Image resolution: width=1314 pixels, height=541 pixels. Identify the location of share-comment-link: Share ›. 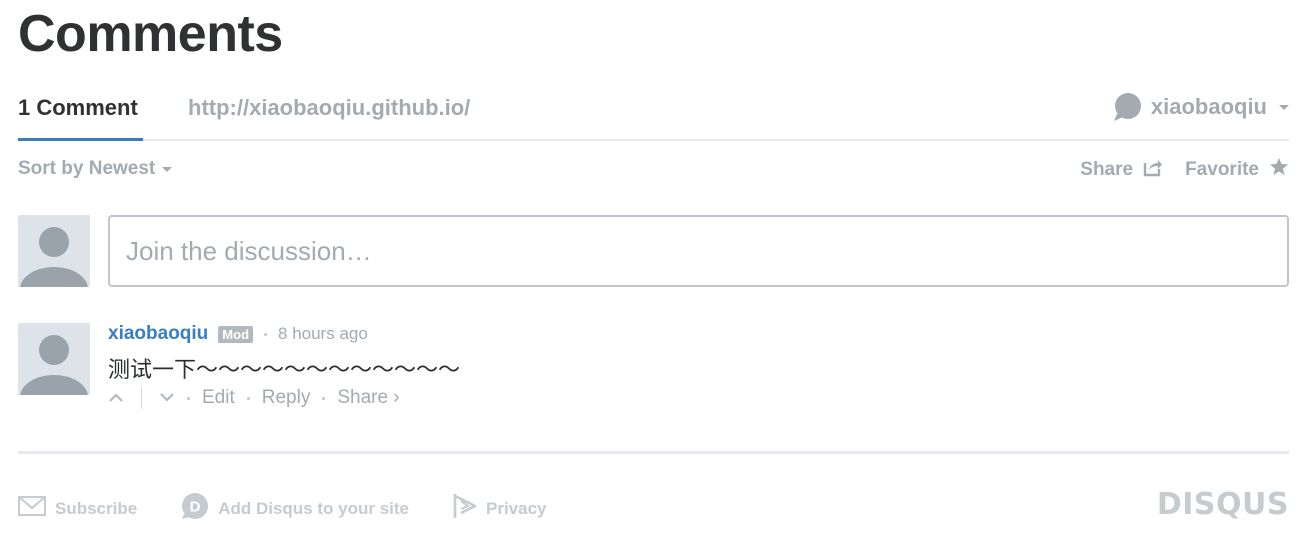
(368, 398).